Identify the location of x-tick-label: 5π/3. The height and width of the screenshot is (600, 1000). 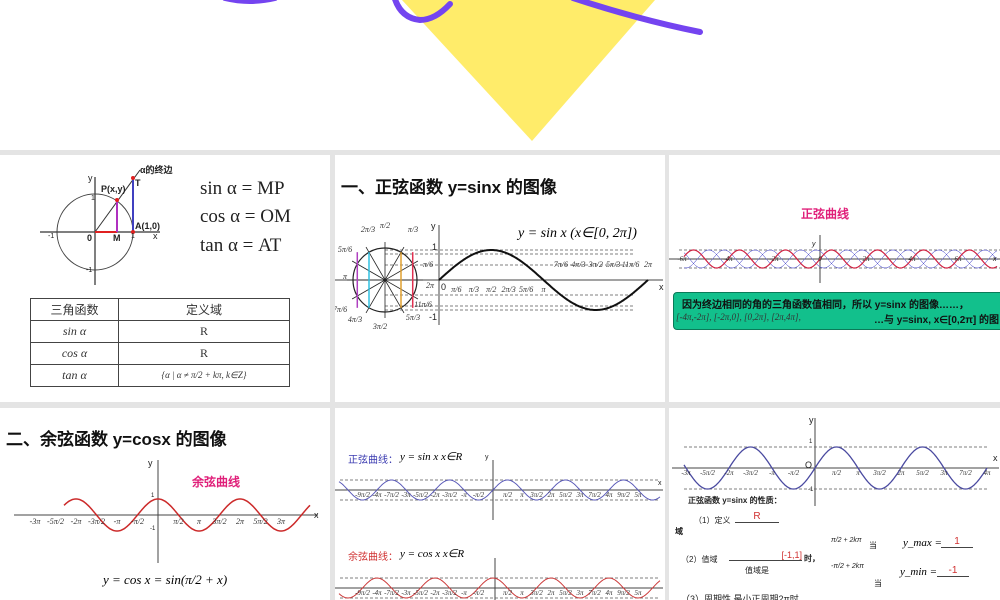
(613, 264).